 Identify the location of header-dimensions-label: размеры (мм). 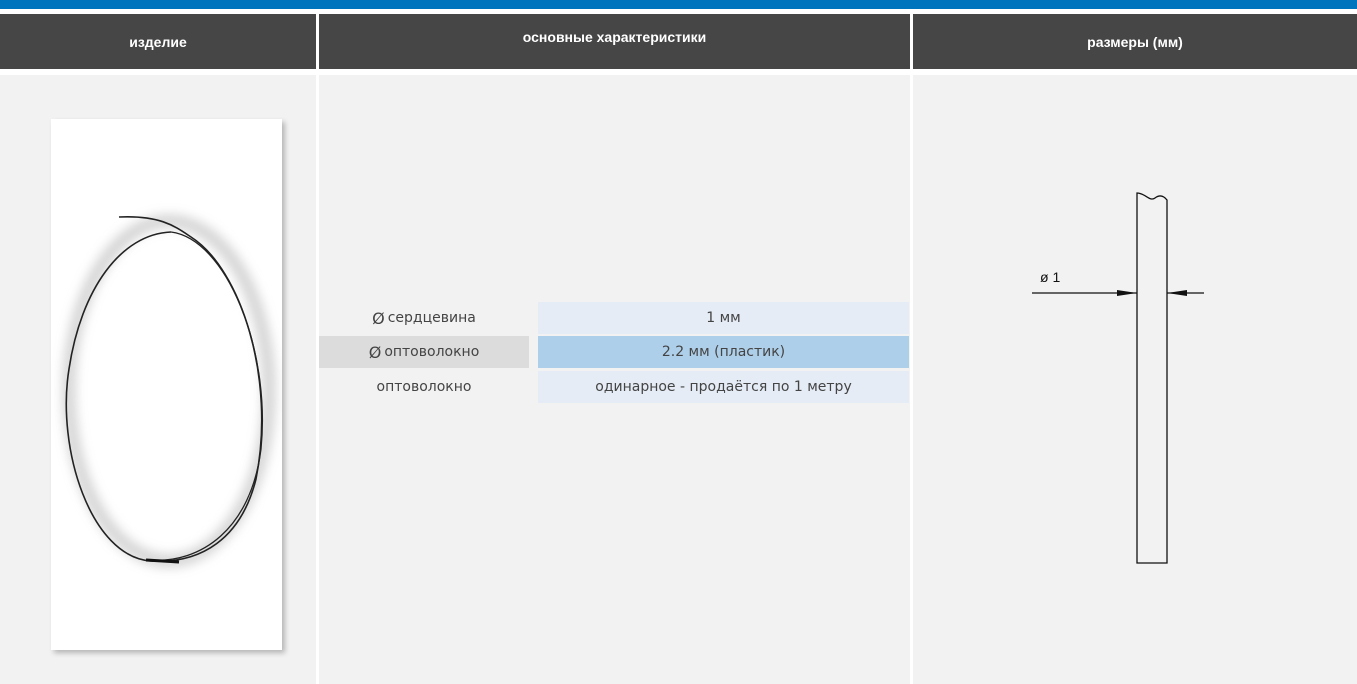
(1135, 41).